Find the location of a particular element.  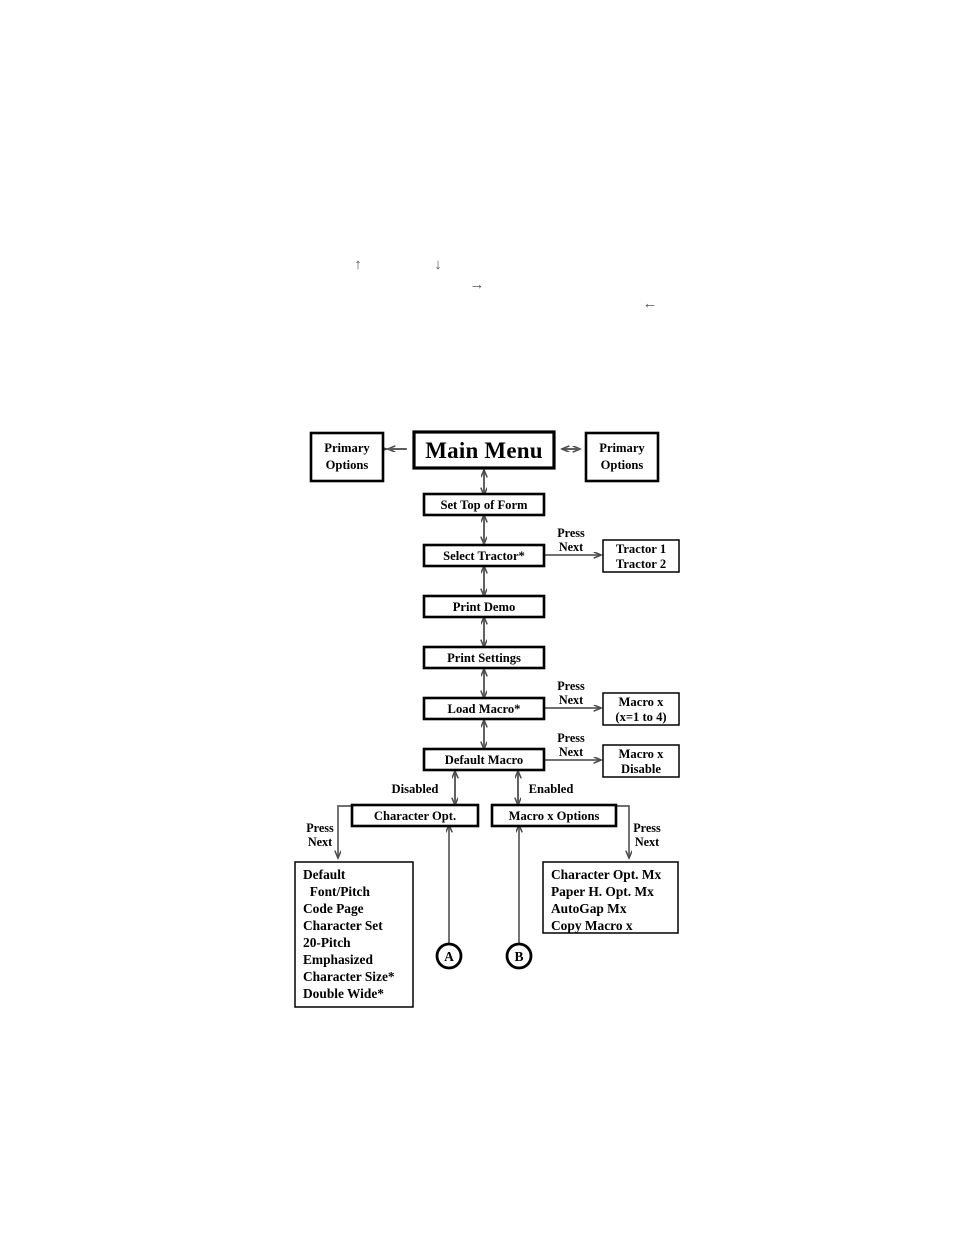

macro-option-item-0: Character Opt. Mx is located at coordinates (606, 874).